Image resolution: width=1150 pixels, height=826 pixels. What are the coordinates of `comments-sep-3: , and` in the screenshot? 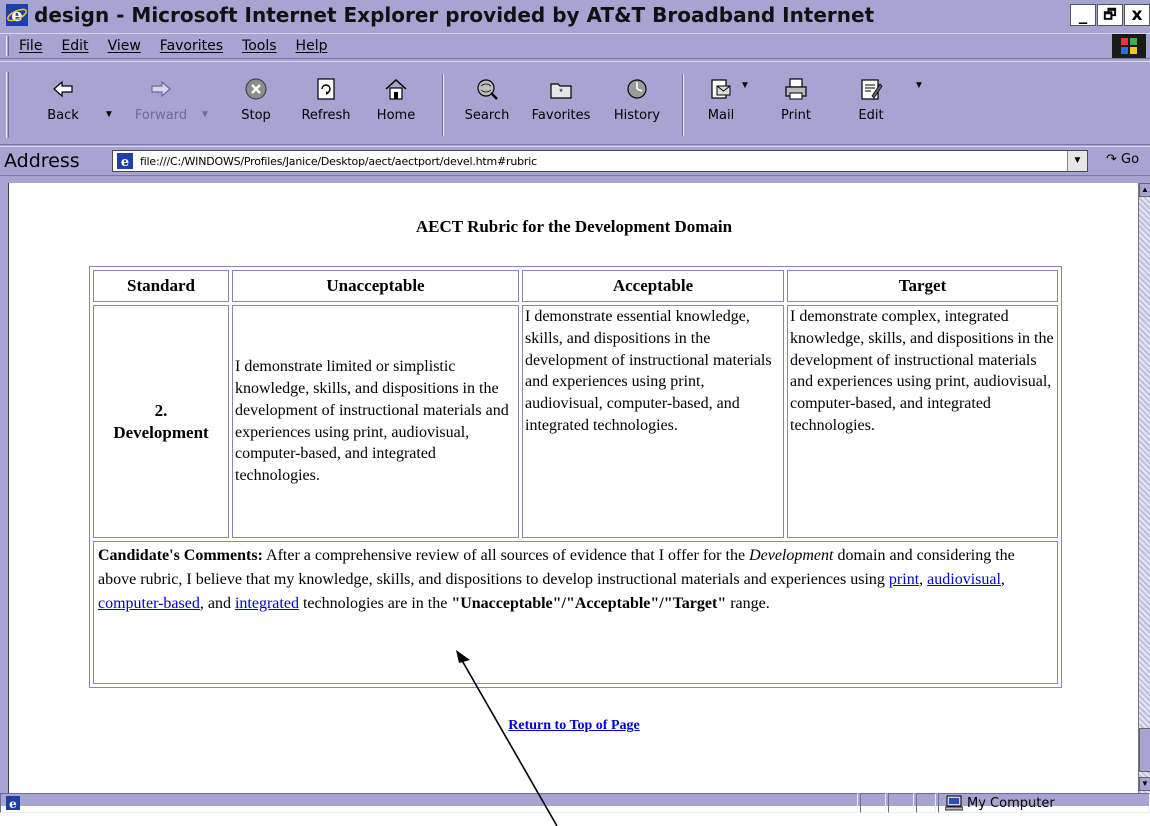 It's located at (217, 603).